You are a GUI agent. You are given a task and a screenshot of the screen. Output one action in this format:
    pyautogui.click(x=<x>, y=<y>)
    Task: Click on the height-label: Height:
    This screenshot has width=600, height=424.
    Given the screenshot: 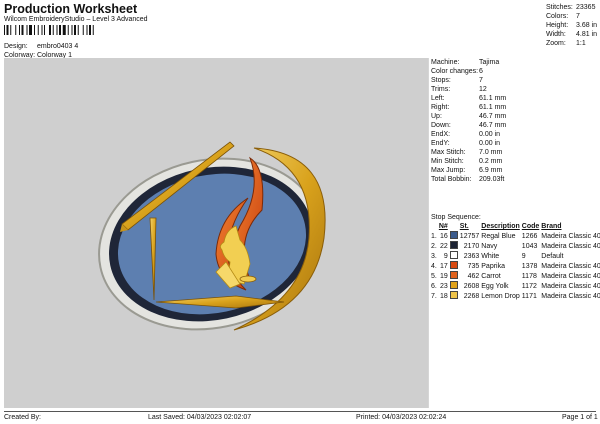 What is the action you would take?
    pyautogui.click(x=557, y=25)
    